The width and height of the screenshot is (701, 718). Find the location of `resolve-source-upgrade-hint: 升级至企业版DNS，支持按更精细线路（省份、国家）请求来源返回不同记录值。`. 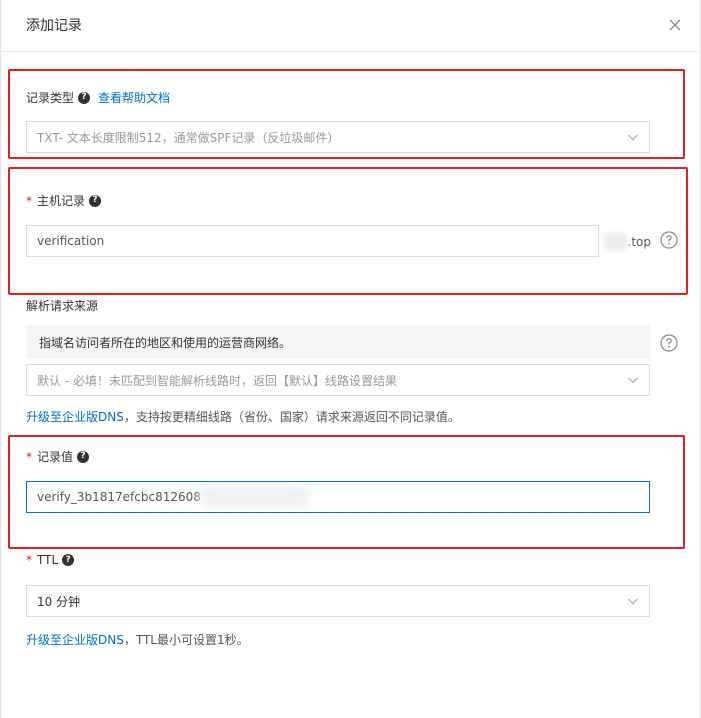

resolve-source-upgrade-hint: 升级至企业版DNS，支持按更精细线路（省份、国家）请求来源返回不同记录值。 is located at coordinates (243, 416).